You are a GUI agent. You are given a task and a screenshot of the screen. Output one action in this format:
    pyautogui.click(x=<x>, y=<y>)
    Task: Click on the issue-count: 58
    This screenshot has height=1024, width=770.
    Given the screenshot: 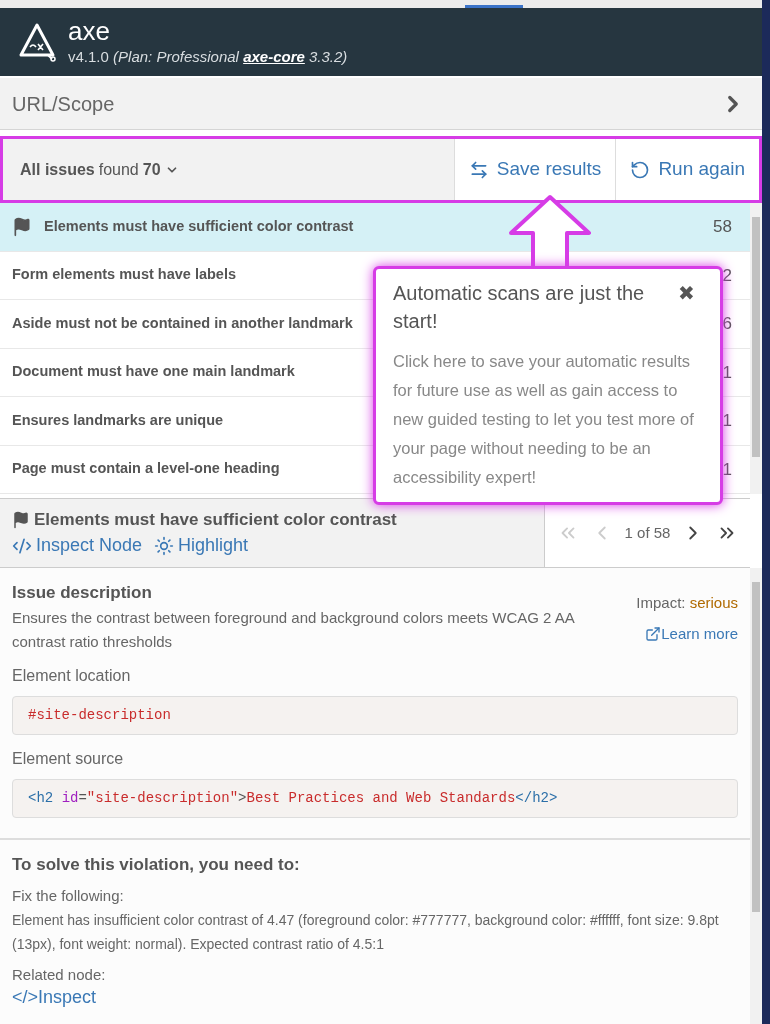 What is the action you would take?
    pyautogui.click(x=722, y=227)
    